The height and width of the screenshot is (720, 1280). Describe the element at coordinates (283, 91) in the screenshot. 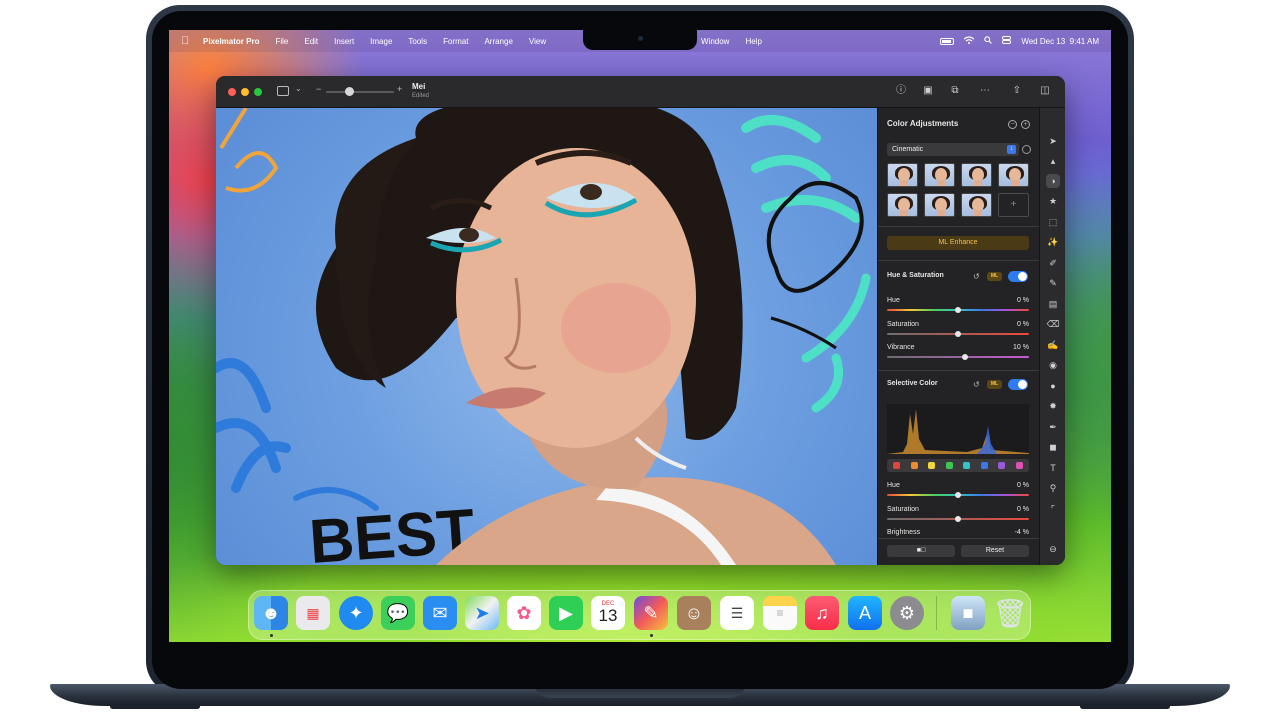

I see `sidebar-toggle-icon` at that location.